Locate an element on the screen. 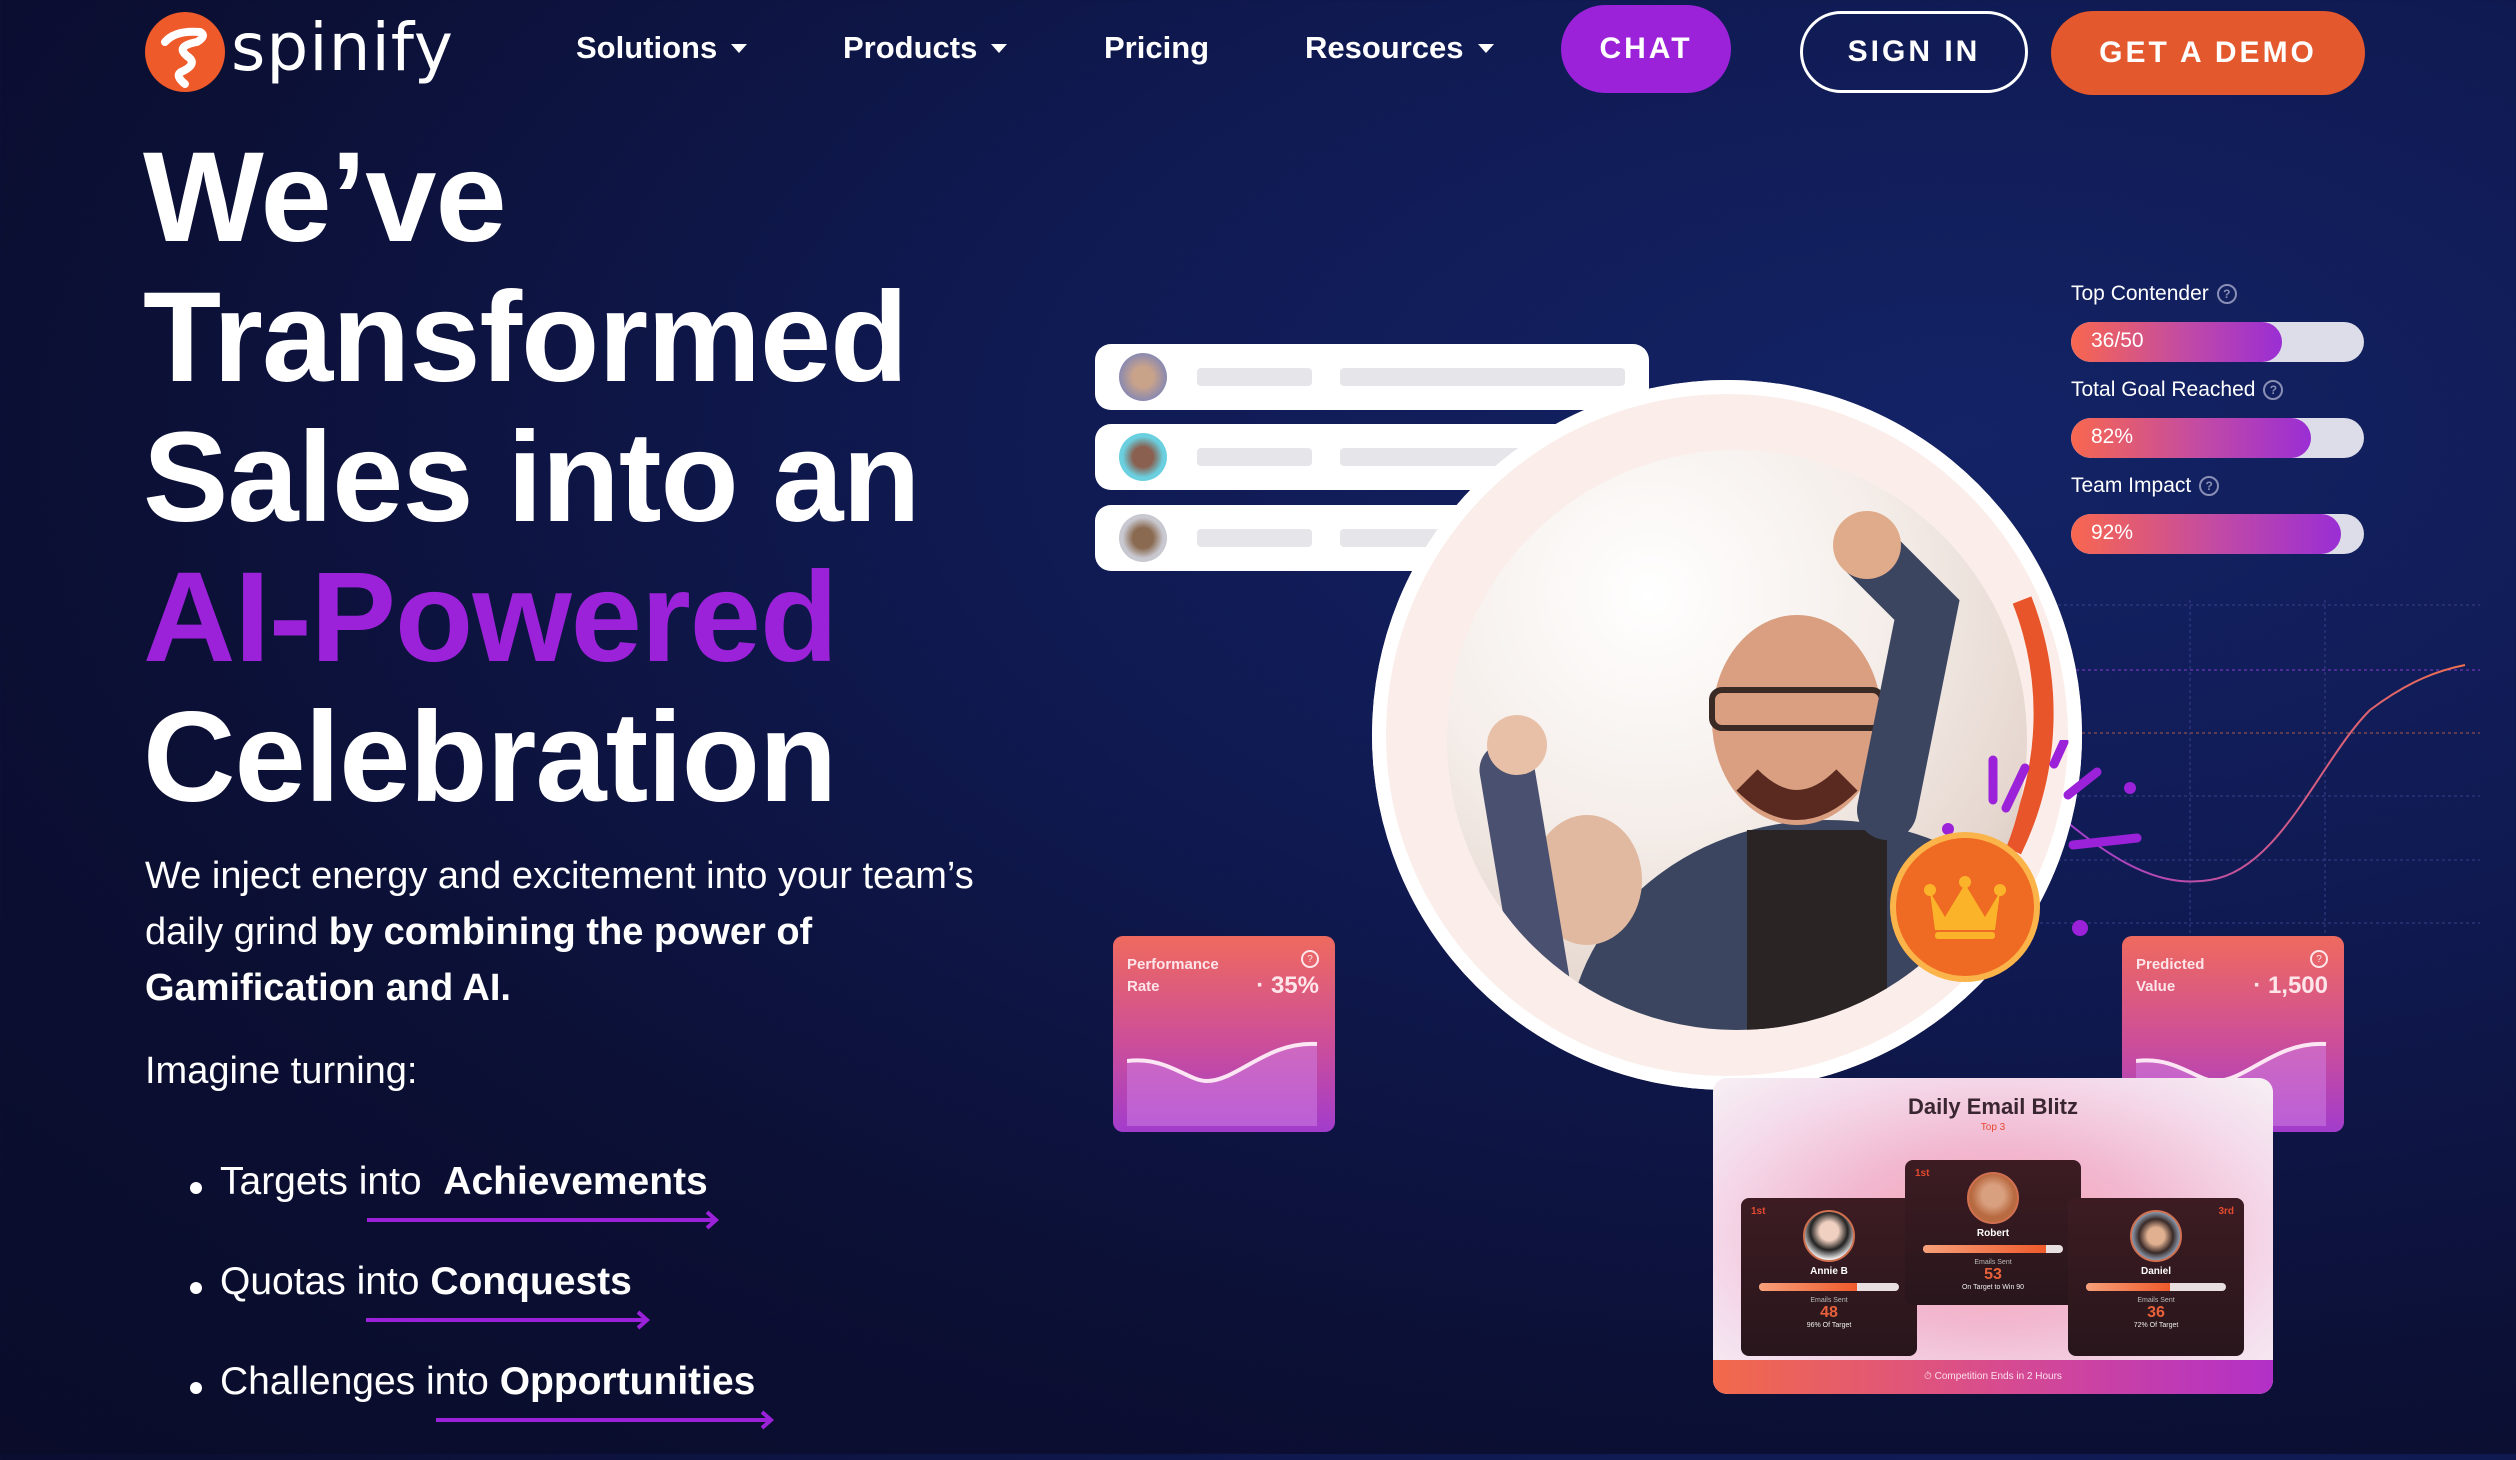  progress-value: 92% is located at coordinates (2112, 532).